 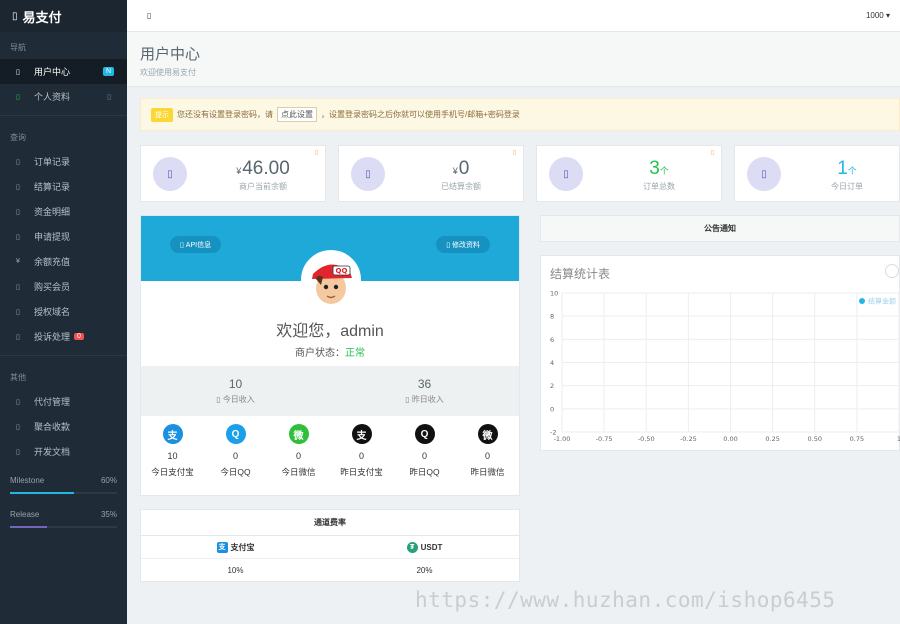 I want to click on pay-name: 今日支付宝, so click(x=172, y=472).